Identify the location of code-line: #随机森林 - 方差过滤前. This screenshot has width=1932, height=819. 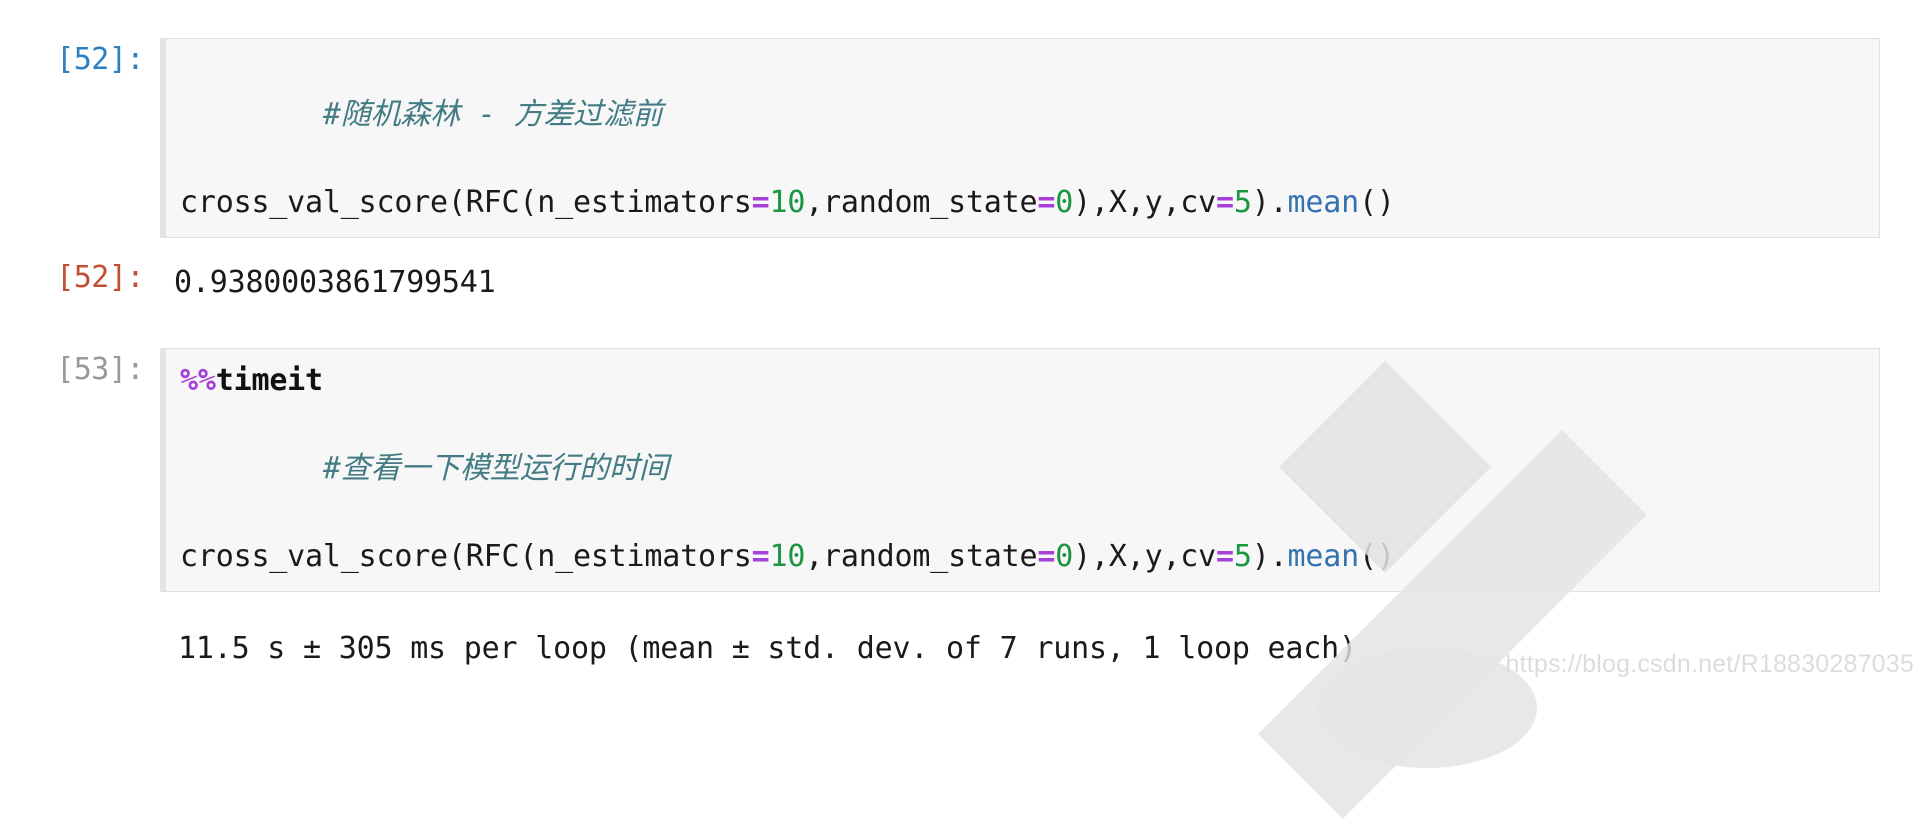
(1022, 115).